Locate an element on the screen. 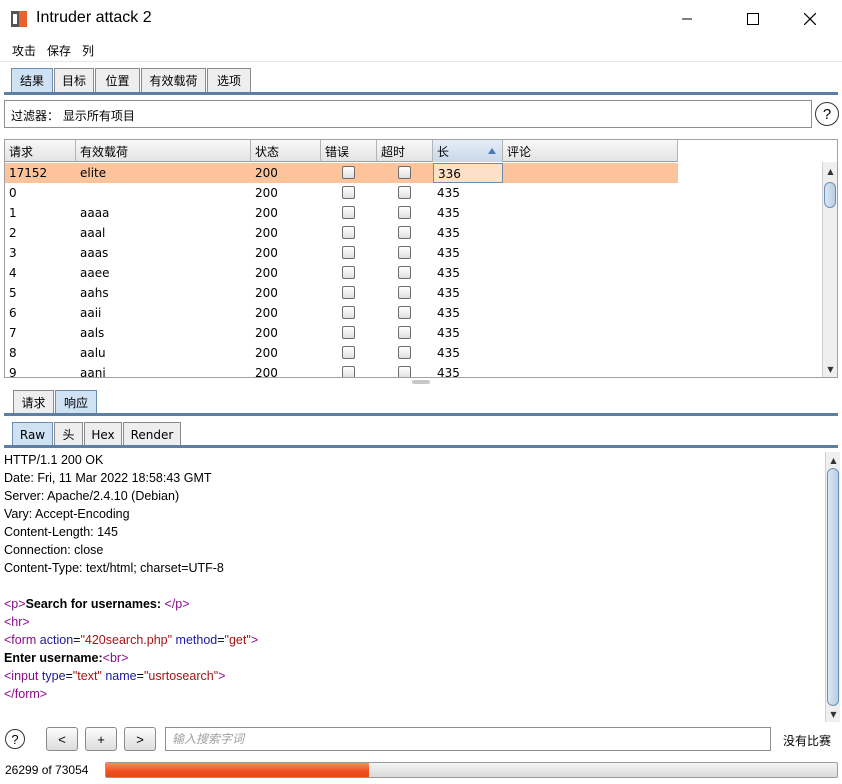  close-button is located at coordinates (810, 19).